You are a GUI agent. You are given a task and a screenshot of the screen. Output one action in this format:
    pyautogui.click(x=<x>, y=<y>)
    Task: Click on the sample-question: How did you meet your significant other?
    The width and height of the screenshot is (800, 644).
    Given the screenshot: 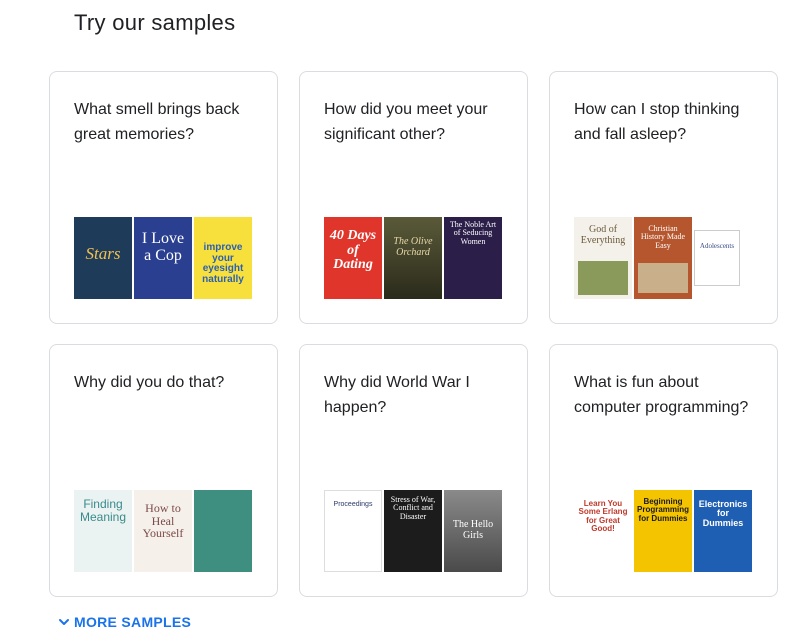 What is the action you would take?
    pyautogui.click(x=406, y=122)
    